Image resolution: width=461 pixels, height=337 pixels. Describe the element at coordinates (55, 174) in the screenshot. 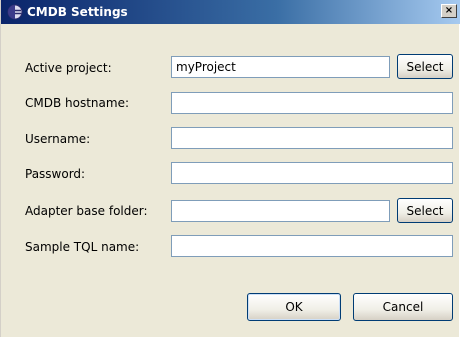

I see `password-label: Password:` at that location.